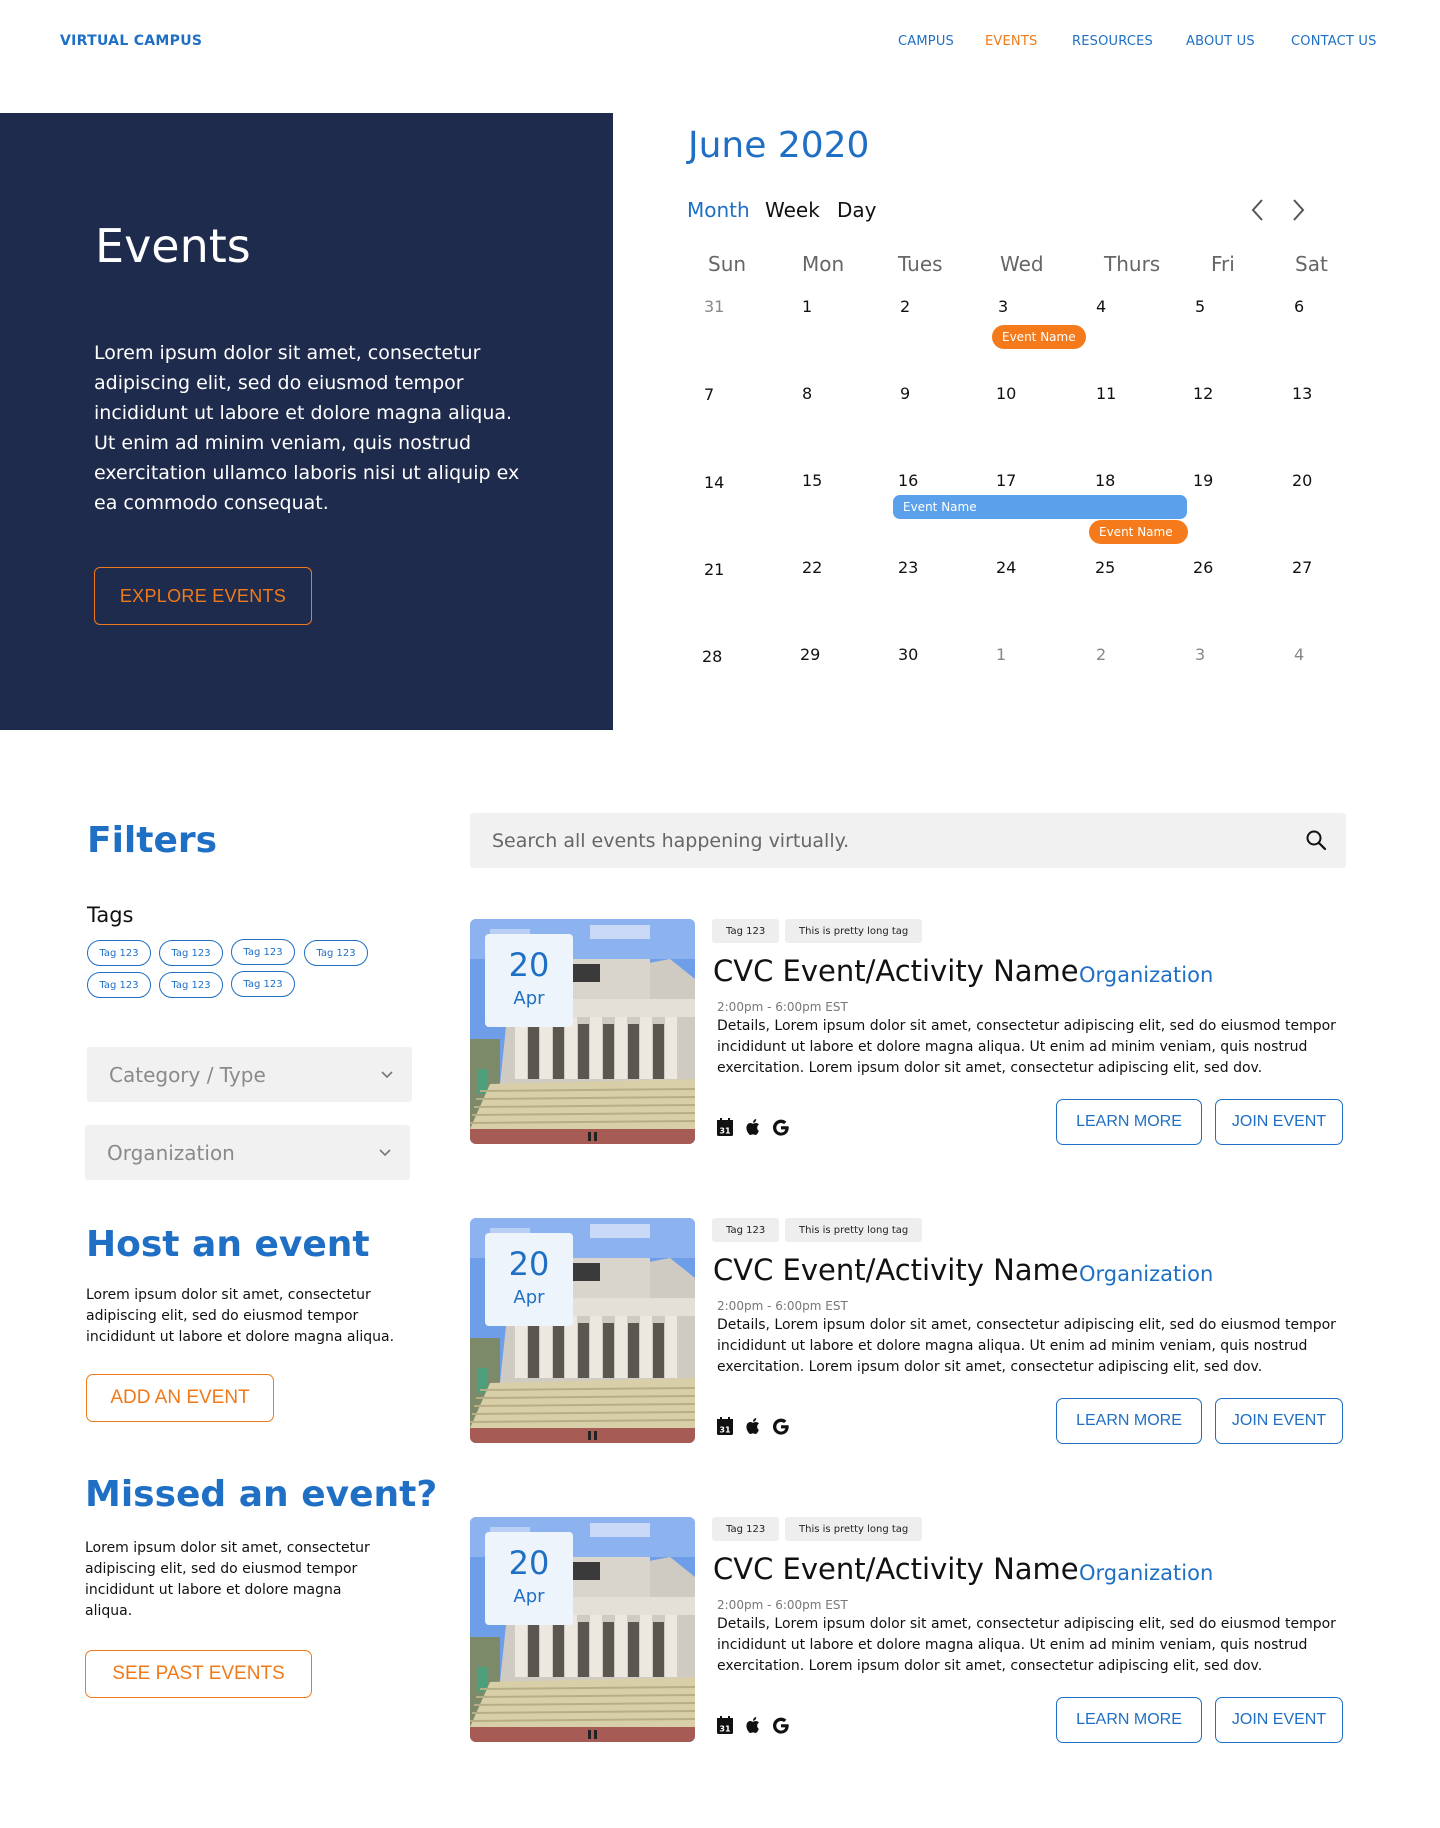 This screenshot has height=1828, width=1440. I want to click on nav-contact-us: CONTACT US, so click(1334, 41).